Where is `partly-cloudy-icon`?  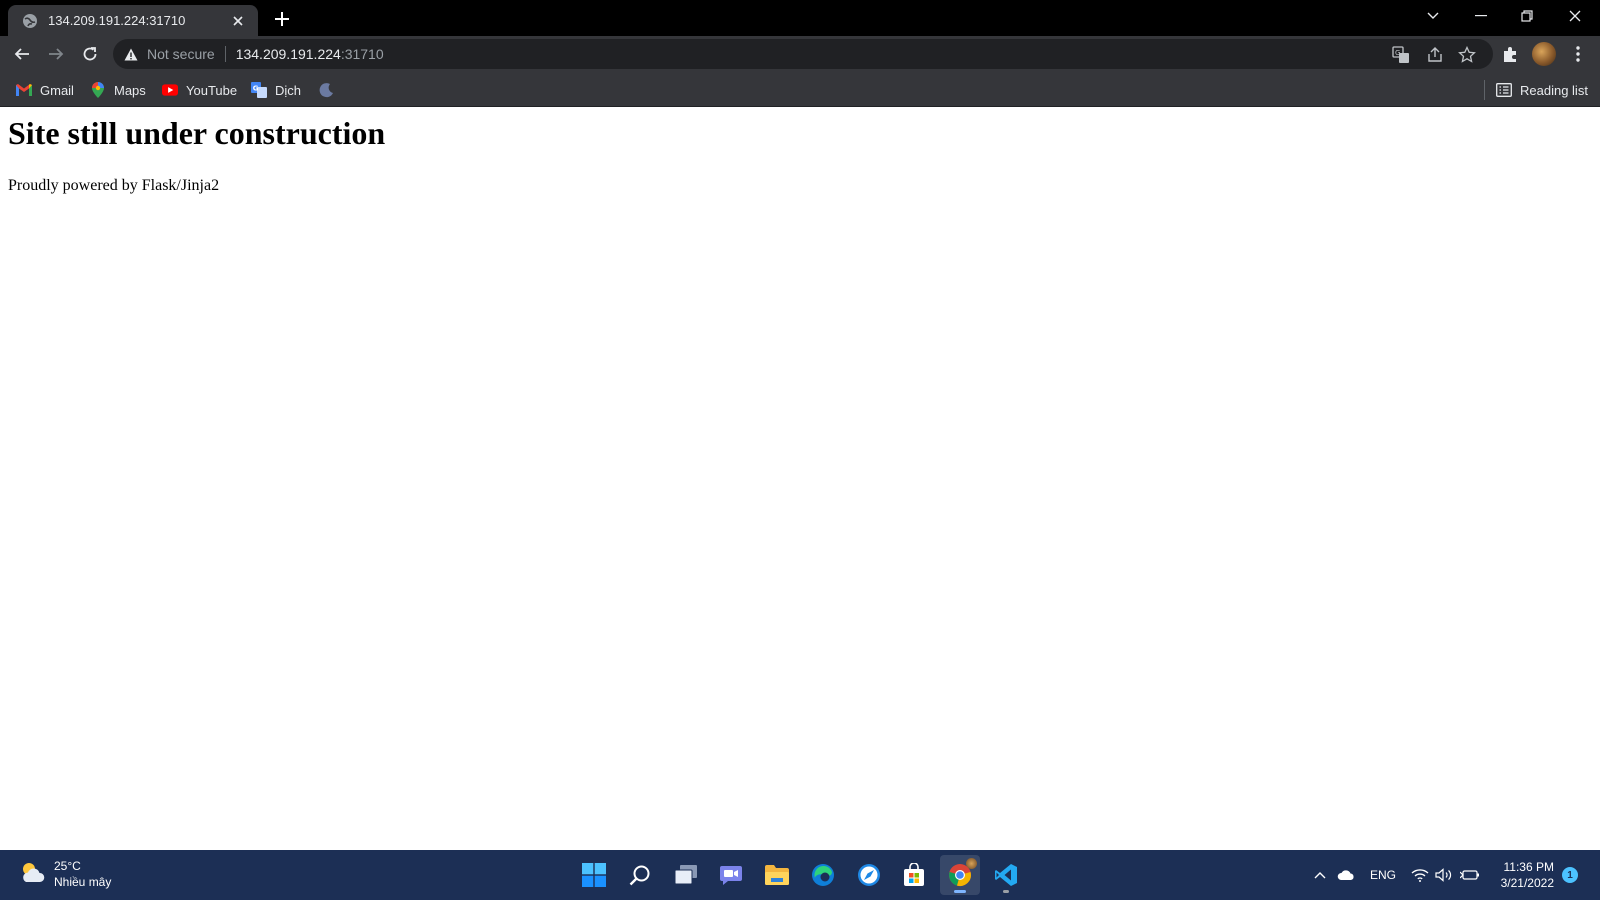
partly-cloudy-icon is located at coordinates (33, 874).